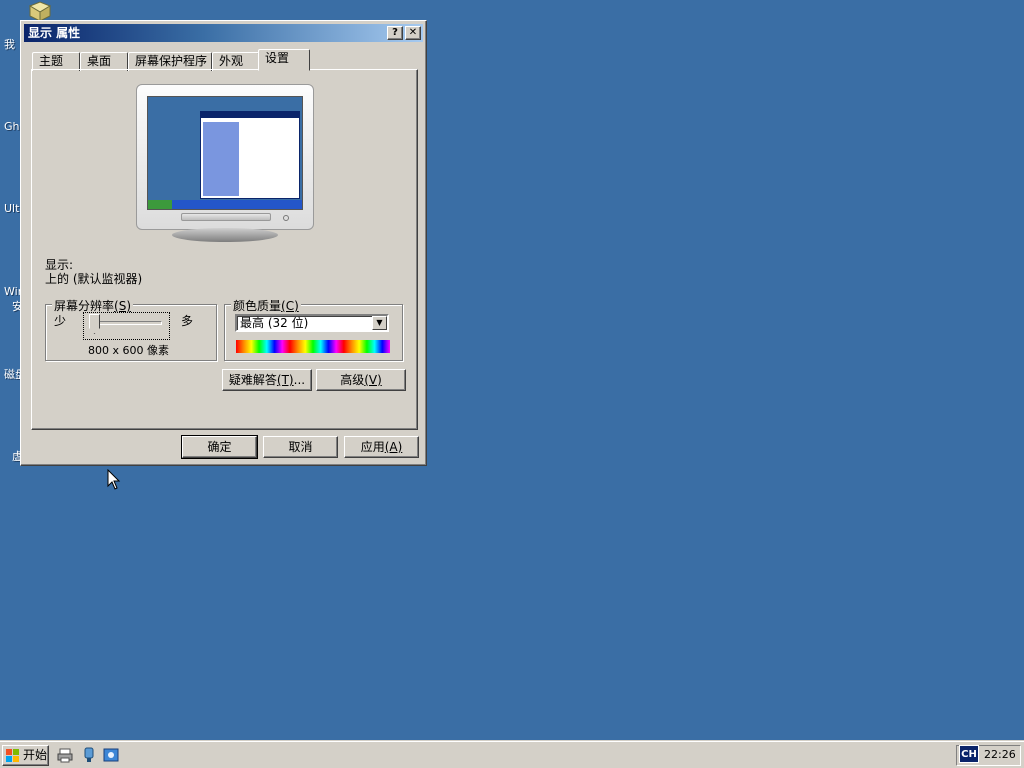 The image size is (1024, 768). What do you see at coordinates (312, 323) in the screenshot?
I see `color-quality-select: 最高 (32 位) ▼` at bounding box center [312, 323].